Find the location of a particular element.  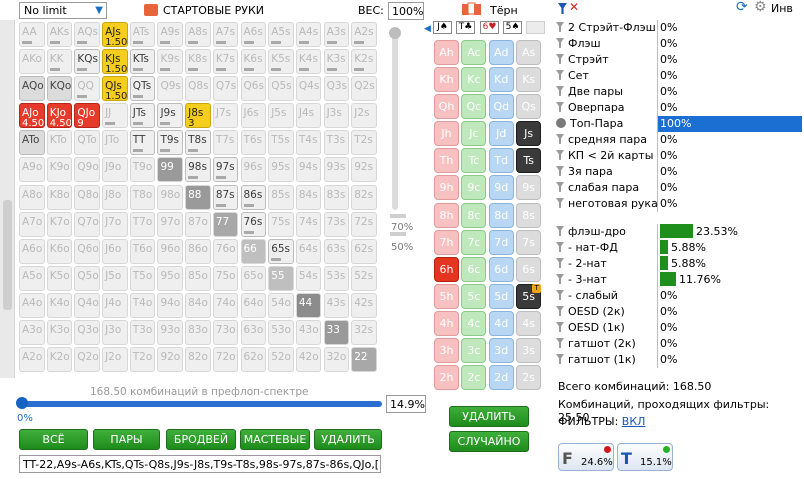

hand-cell: K8o is located at coordinates (59, 197).